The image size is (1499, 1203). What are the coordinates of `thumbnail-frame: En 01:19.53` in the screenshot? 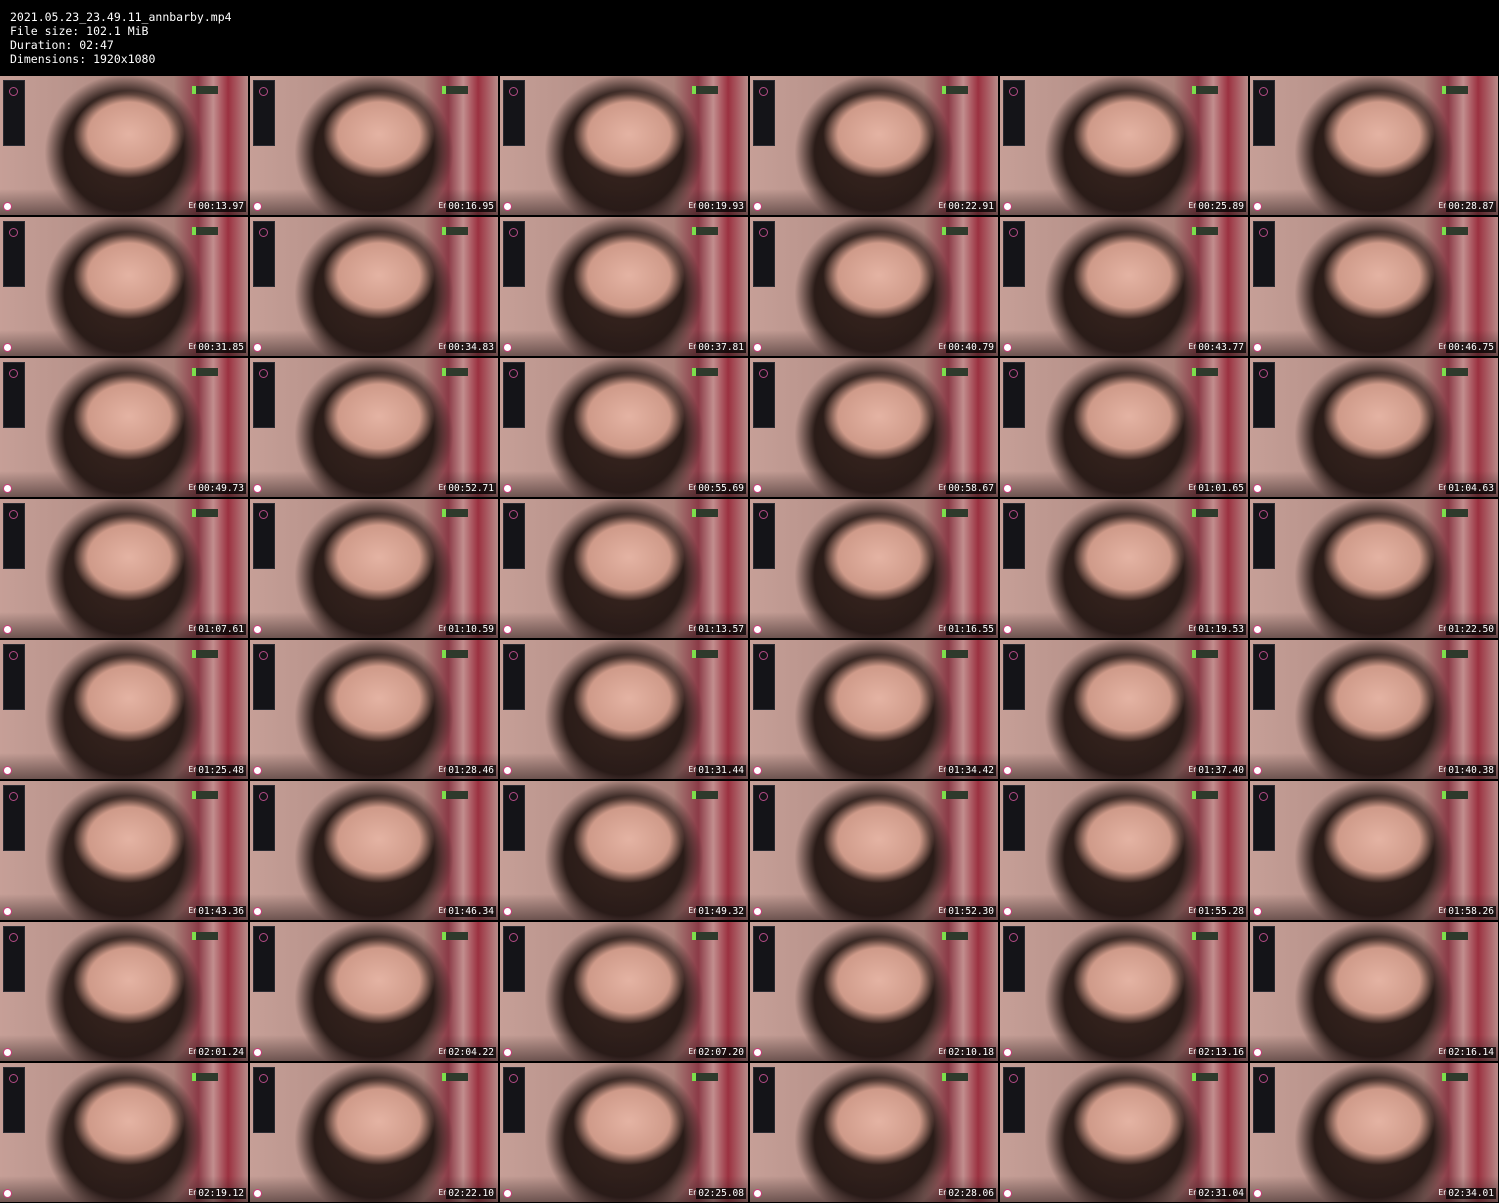 It's located at (1124, 568).